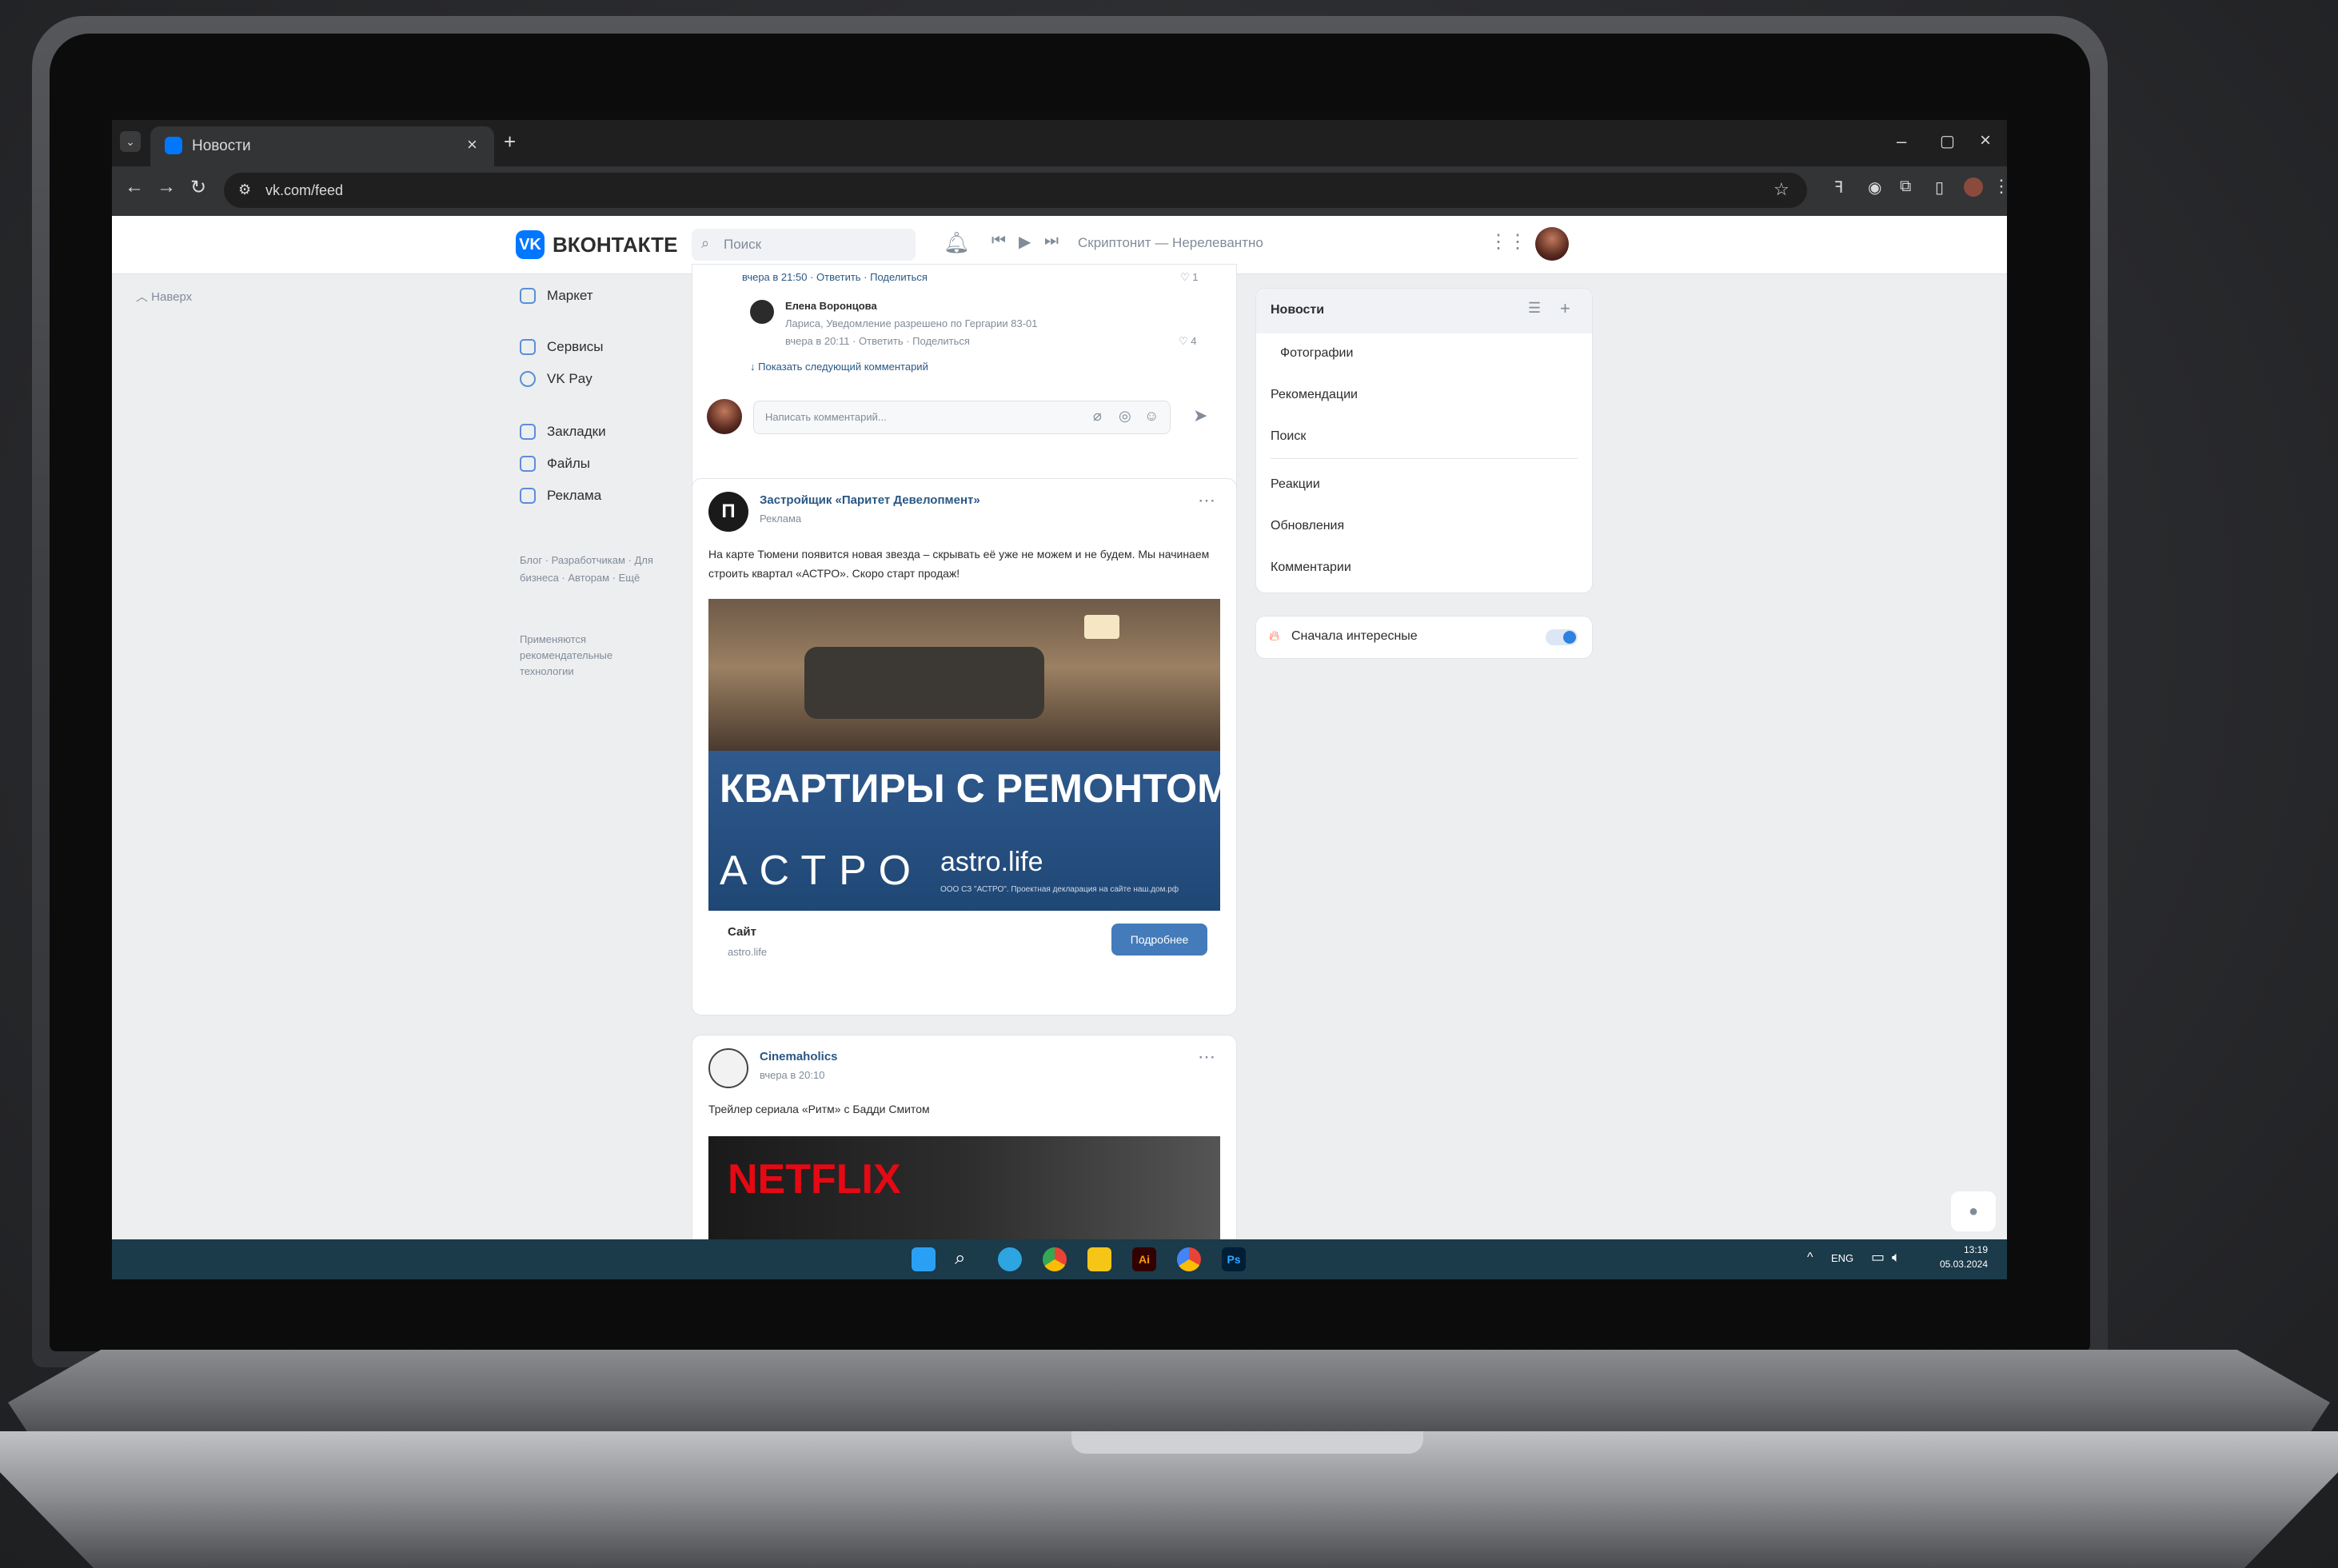 This screenshot has height=1568, width=2338. Describe the element at coordinates (560, 496) in the screenshot. I see `sidebar-item-ads: Реклама` at that location.